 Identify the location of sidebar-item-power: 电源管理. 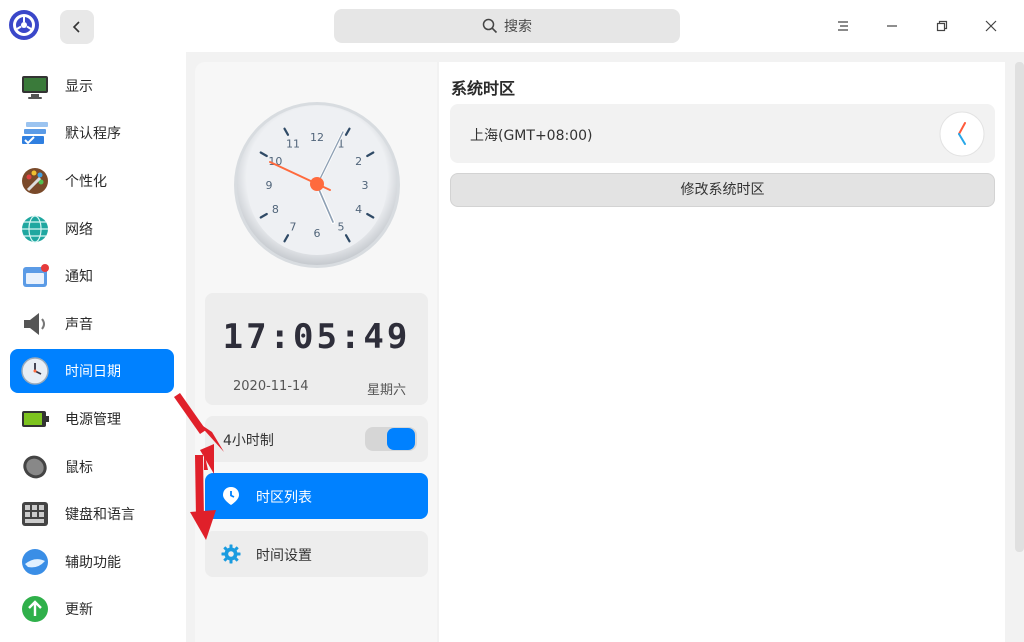
(92, 419).